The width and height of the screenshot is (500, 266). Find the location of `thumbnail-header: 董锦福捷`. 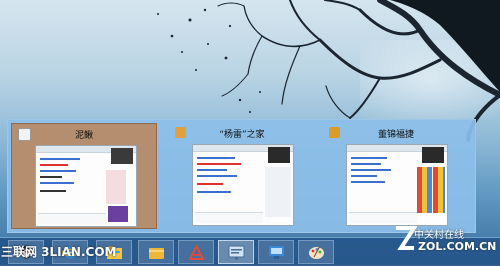

thumbnail-header: 董锦福捷 is located at coordinates (396, 132).